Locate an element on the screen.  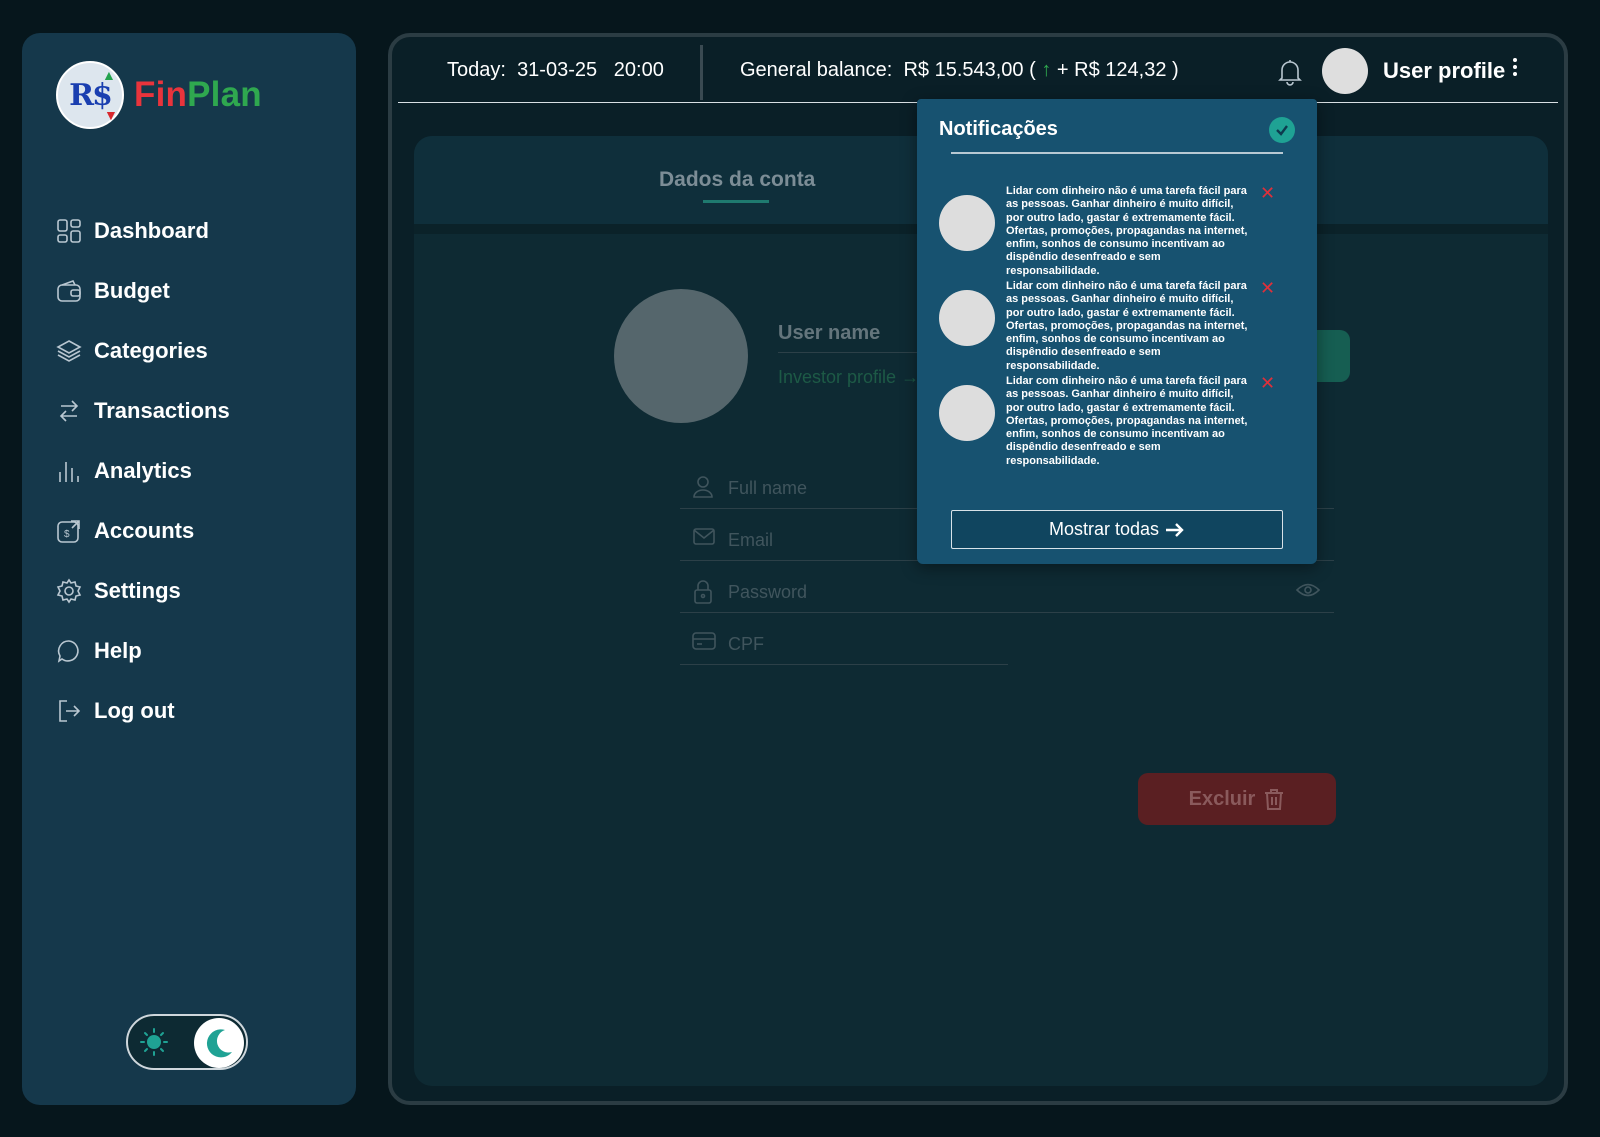
investor-profile-label: Investor profile is located at coordinates (837, 377).